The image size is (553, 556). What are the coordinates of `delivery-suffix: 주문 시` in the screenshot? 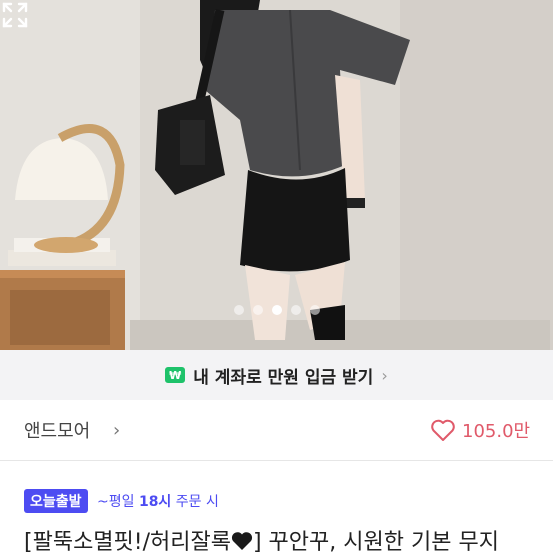 It's located at (195, 502).